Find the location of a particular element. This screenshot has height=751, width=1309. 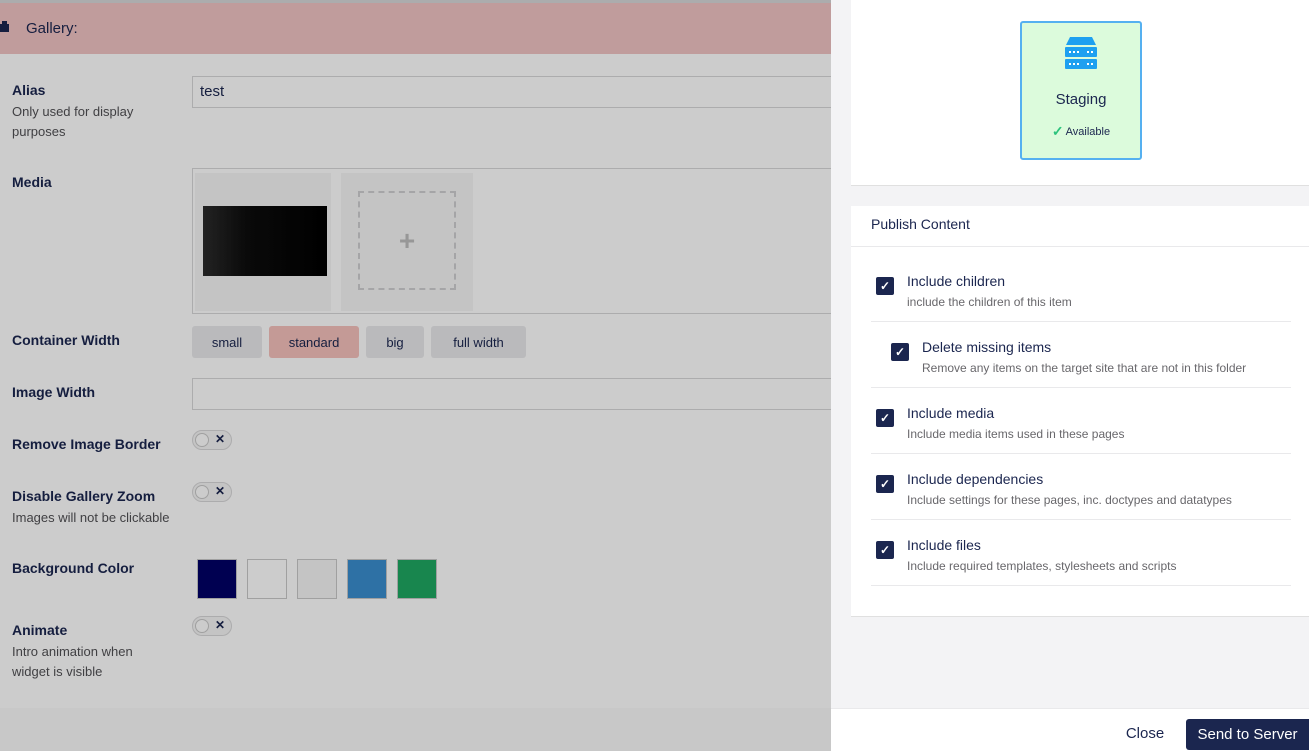

panel-footer: Close Send to Server is located at coordinates (1070, 729).